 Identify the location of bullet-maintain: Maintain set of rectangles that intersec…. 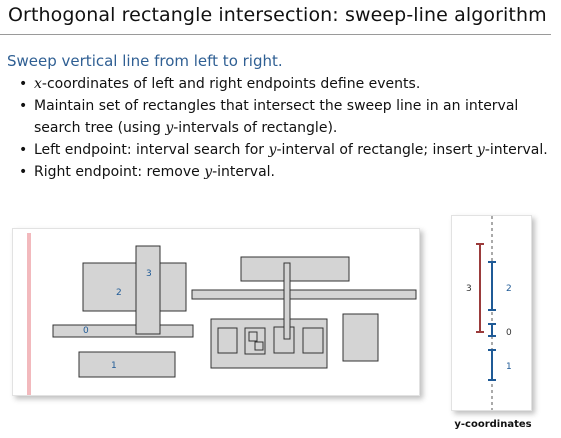
(284, 117).